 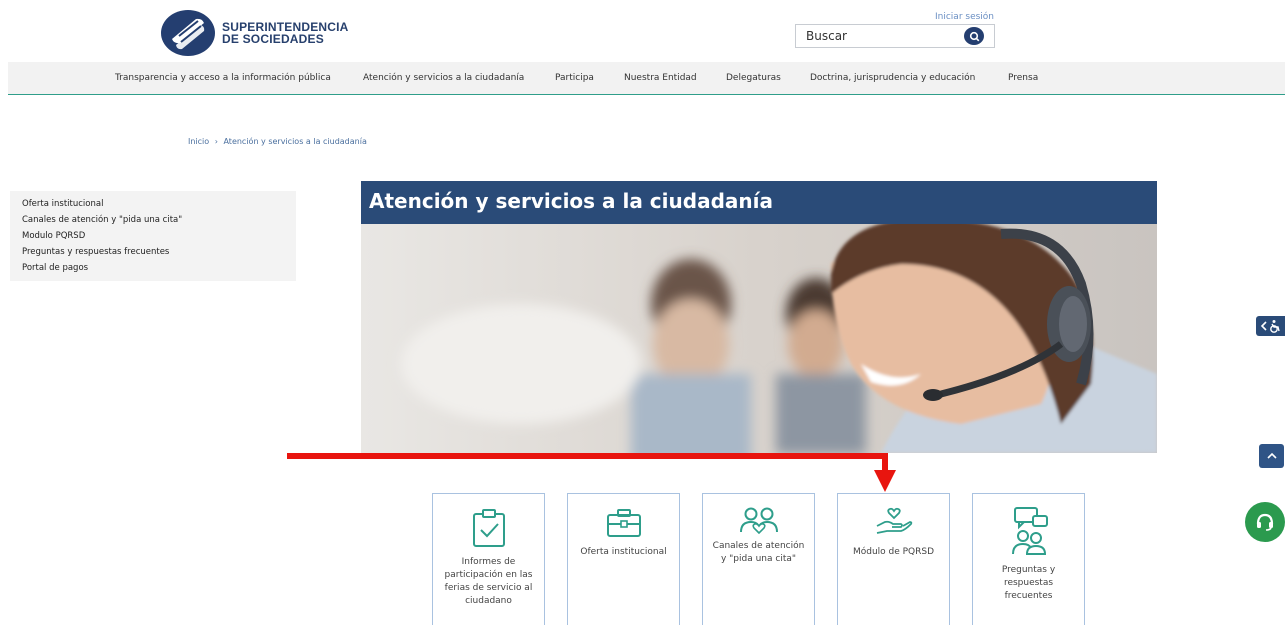 What do you see at coordinates (753, 78) in the screenshot?
I see `nav-item-delegaturas: Delegaturas` at bounding box center [753, 78].